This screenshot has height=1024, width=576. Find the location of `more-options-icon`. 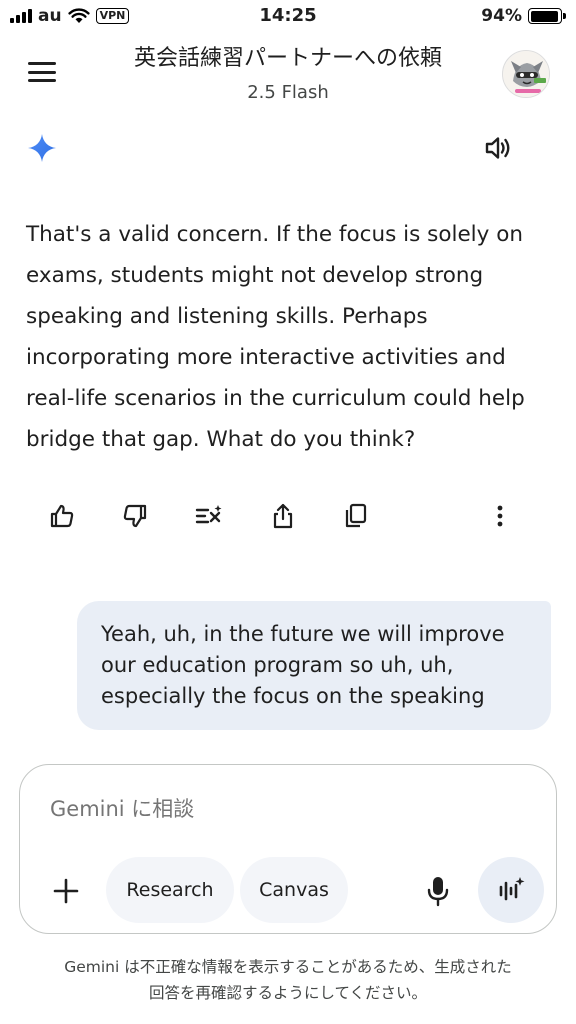

more-options-icon is located at coordinates (500, 516).